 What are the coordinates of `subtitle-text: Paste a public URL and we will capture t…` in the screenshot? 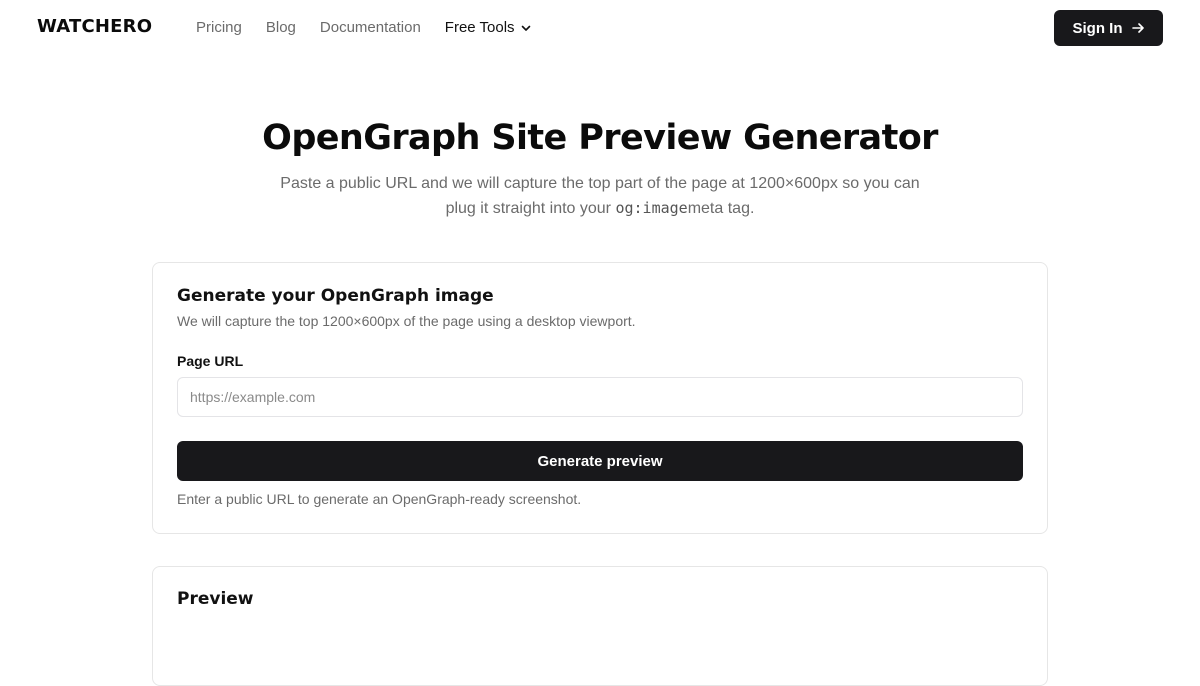 It's located at (600, 196).